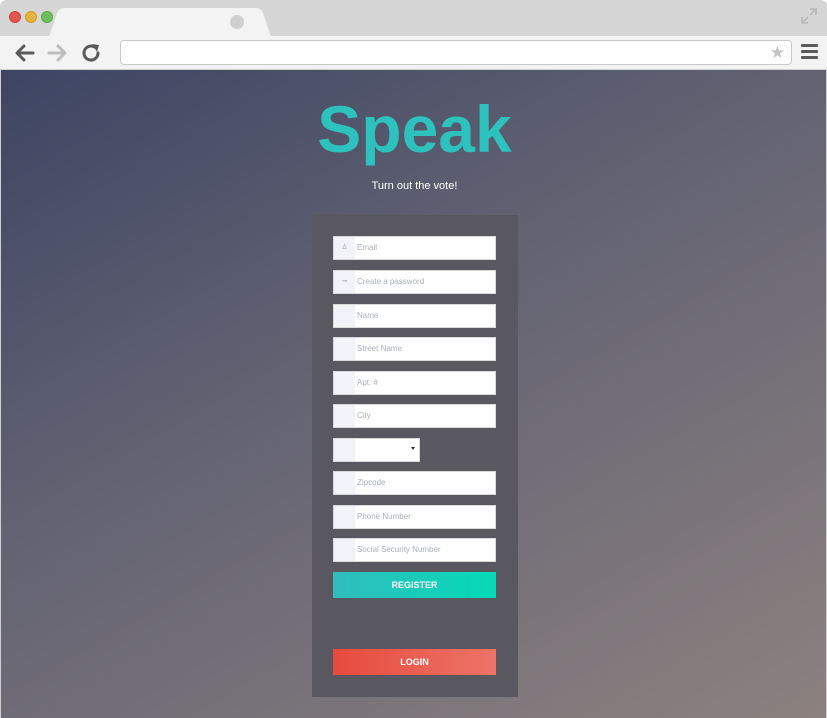 The width and height of the screenshot is (827, 718). Describe the element at coordinates (344, 383) in the screenshot. I see `apt-field-icon-slot` at that location.